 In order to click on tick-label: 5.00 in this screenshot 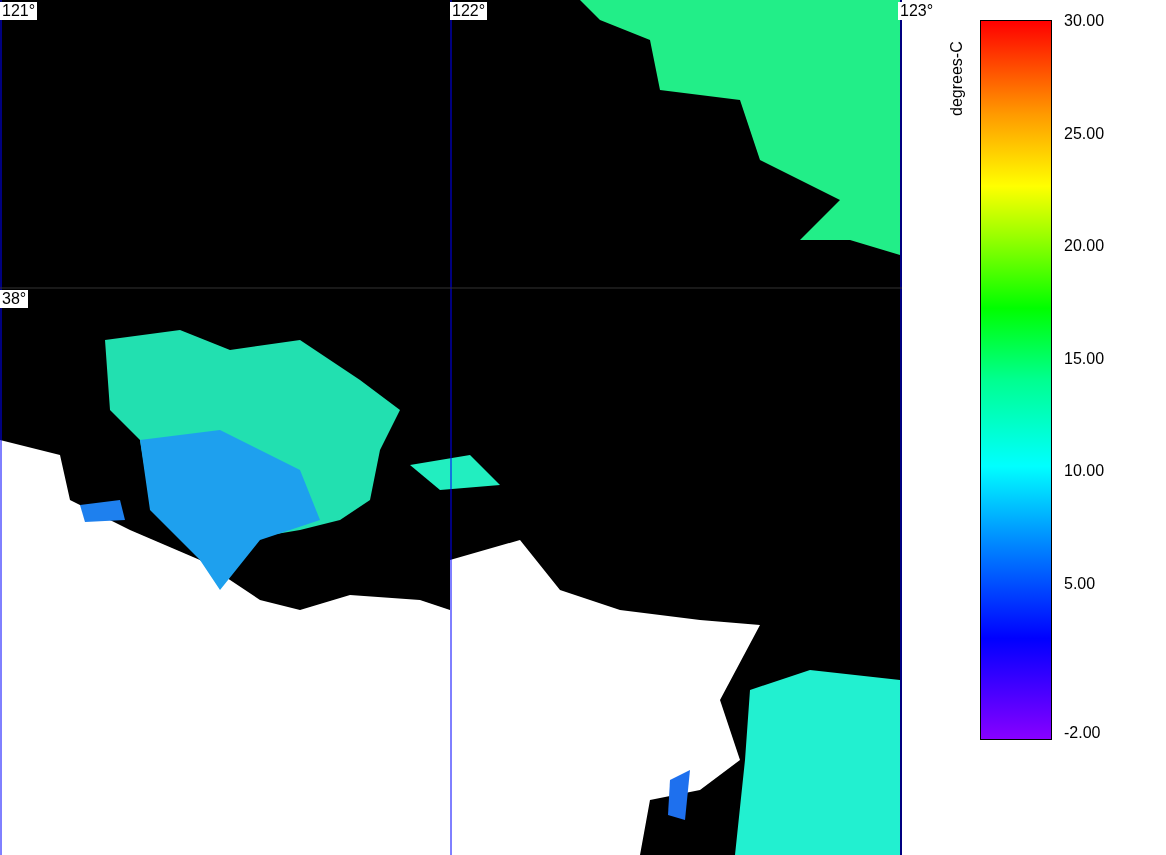, I will do `click(1080, 584)`.